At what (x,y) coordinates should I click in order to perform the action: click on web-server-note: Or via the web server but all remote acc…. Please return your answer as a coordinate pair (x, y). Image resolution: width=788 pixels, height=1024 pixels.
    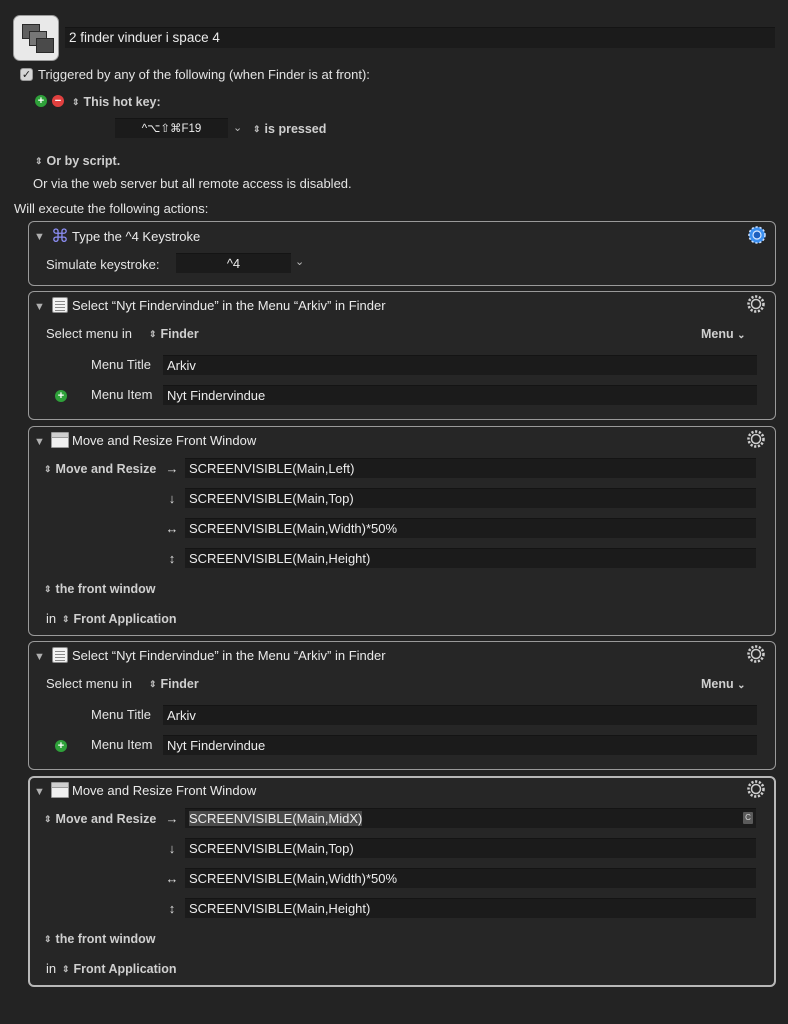
    Looking at the image, I should click on (192, 183).